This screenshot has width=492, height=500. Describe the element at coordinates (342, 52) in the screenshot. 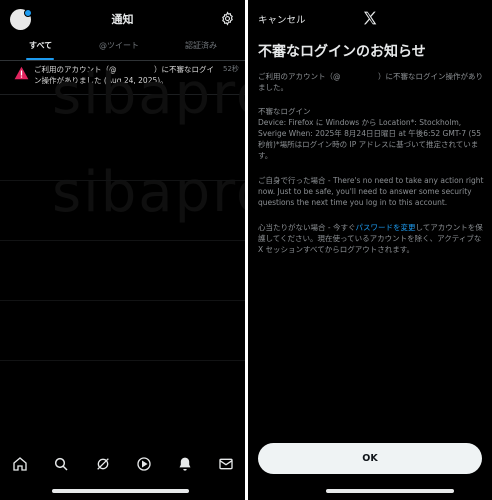

I see `page-title: 不審なログインのお知らせ` at that location.